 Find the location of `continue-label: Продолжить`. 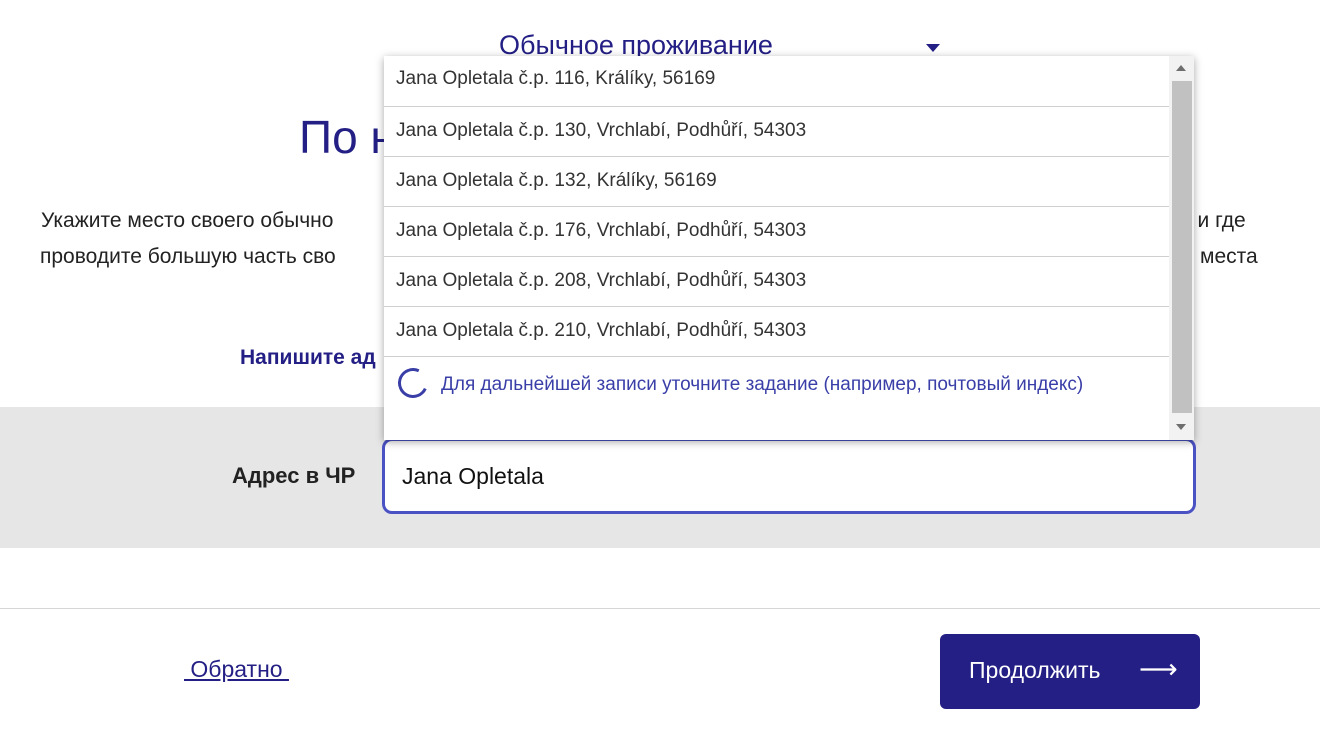

continue-label: Продолжить is located at coordinates (1035, 670).